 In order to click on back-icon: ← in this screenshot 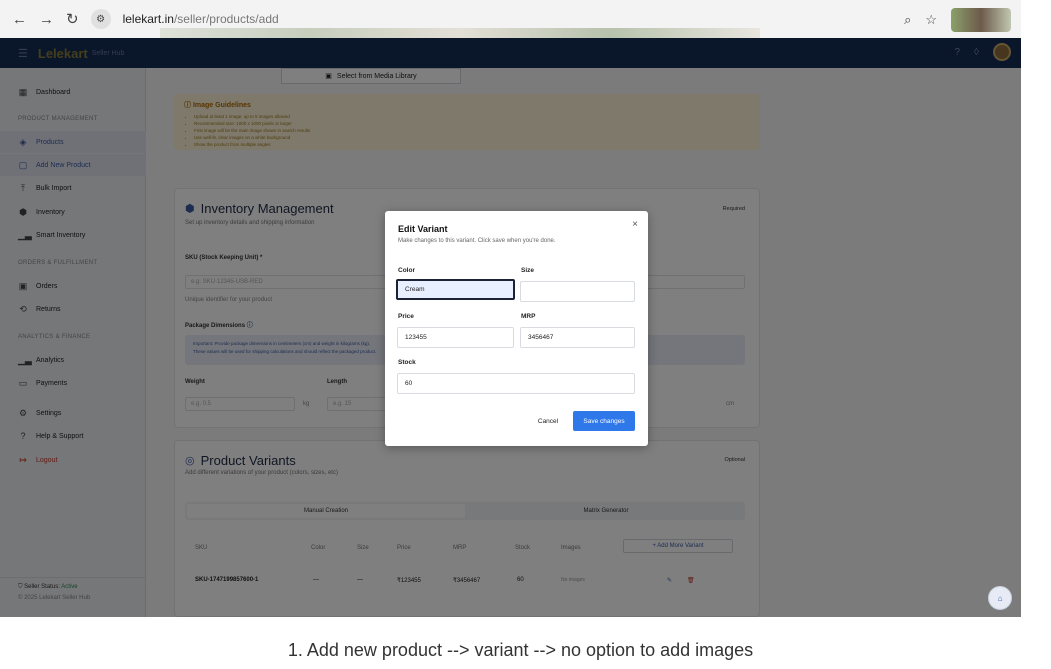, I will do `click(19, 19)`.